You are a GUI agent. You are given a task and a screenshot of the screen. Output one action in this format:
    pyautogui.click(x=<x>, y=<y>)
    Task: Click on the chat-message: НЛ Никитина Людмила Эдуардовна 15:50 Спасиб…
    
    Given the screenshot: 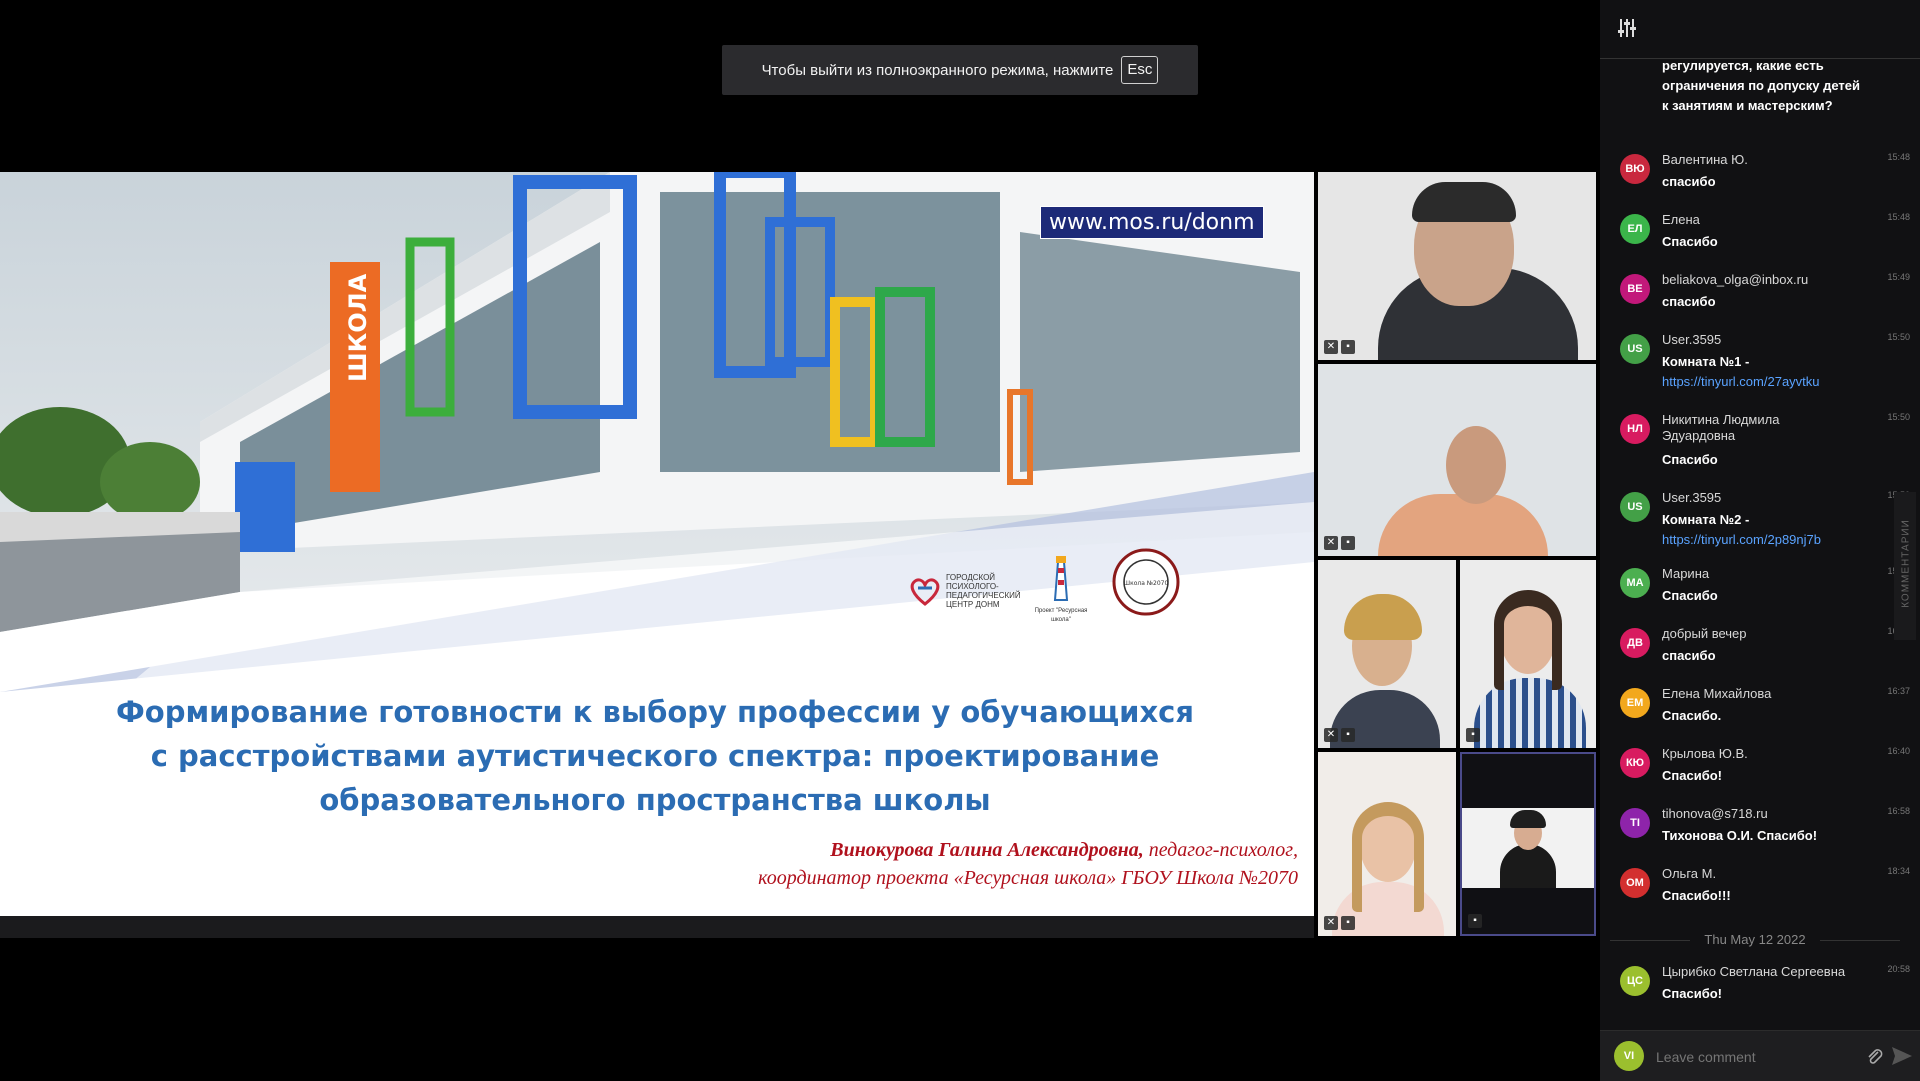 What is the action you would take?
    pyautogui.click(x=1765, y=439)
    